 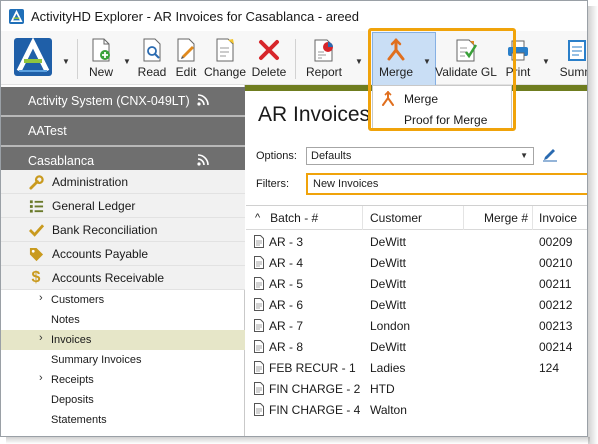 I want to click on report-button: Report, so click(x=324, y=58).